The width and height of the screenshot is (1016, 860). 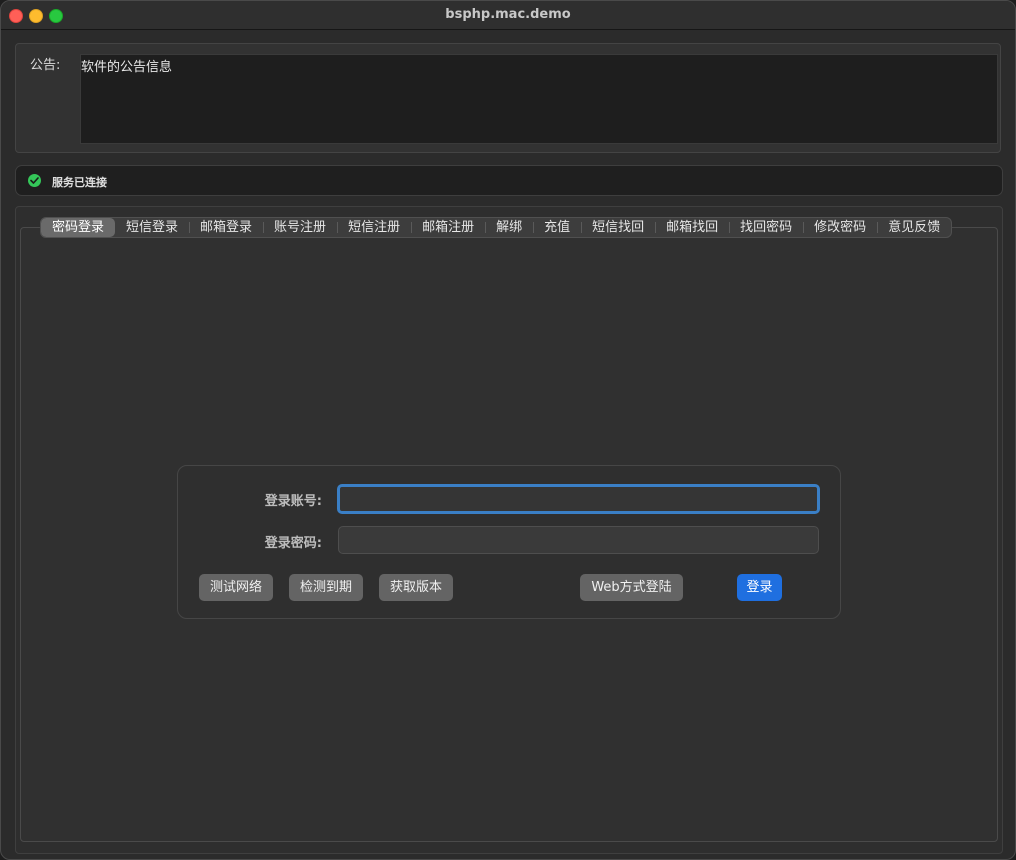 What do you see at coordinates (759, 587) in the screenshot?
I see `login-button: 登录` at bounding box center [759, 587].